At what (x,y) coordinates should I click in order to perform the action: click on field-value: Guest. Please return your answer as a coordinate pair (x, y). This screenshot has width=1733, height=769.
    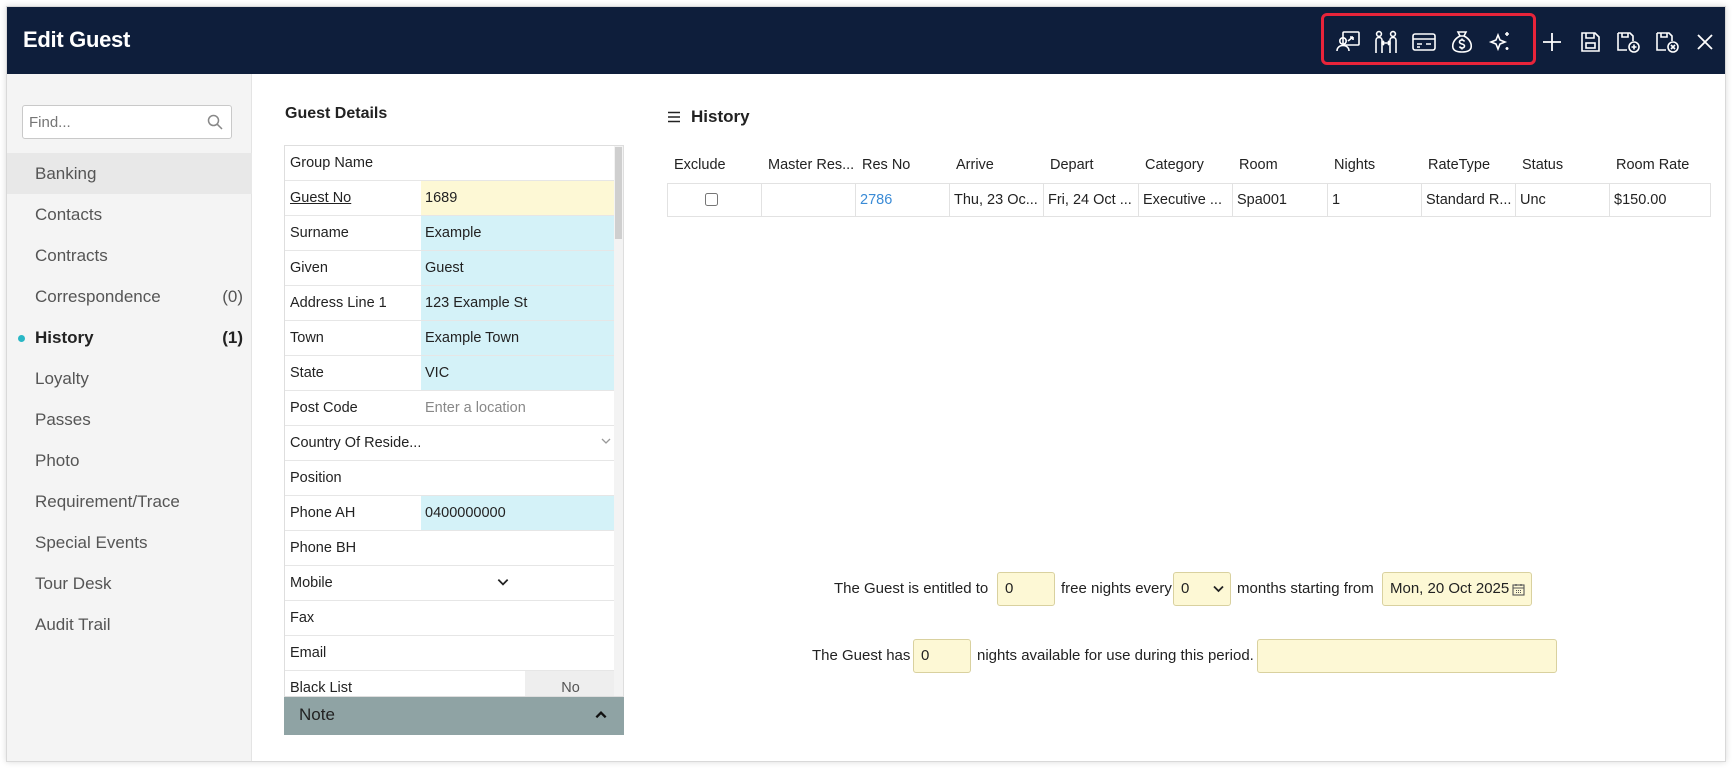
    Looking at the image, I should click on (518, 268).